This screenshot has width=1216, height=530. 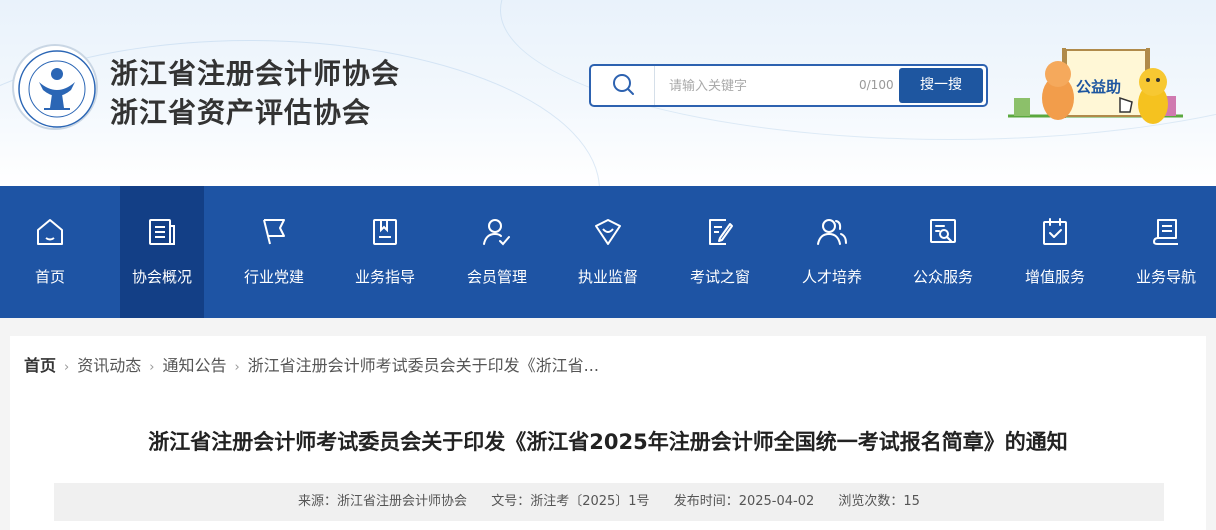 What do you see at coordinates (942, 277) in the screenshot?
I see `nav-label: 公众服务` at bounding box center [942, 277].